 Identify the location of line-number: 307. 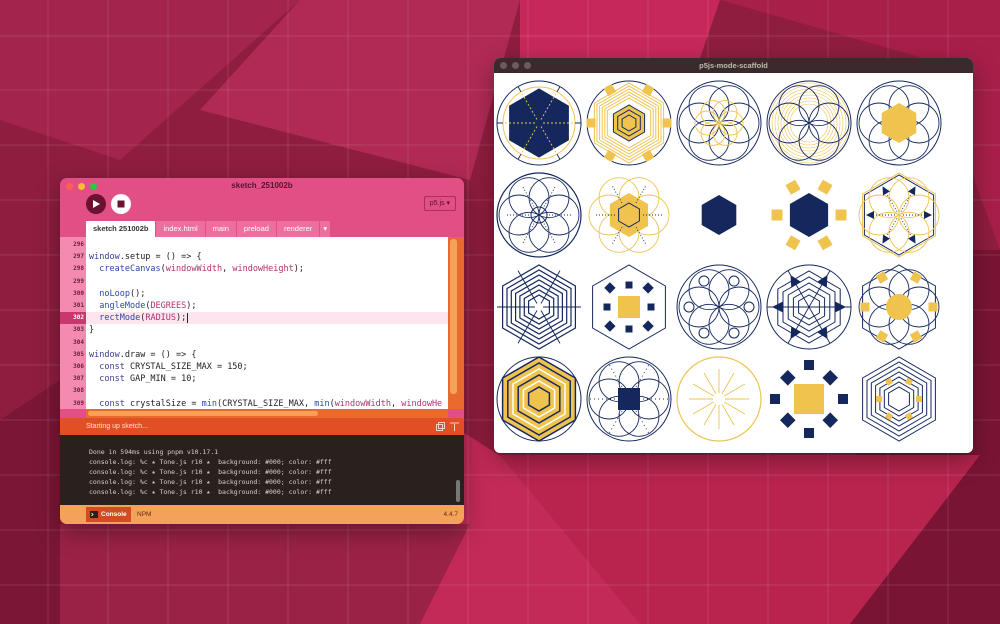
(78, 379).